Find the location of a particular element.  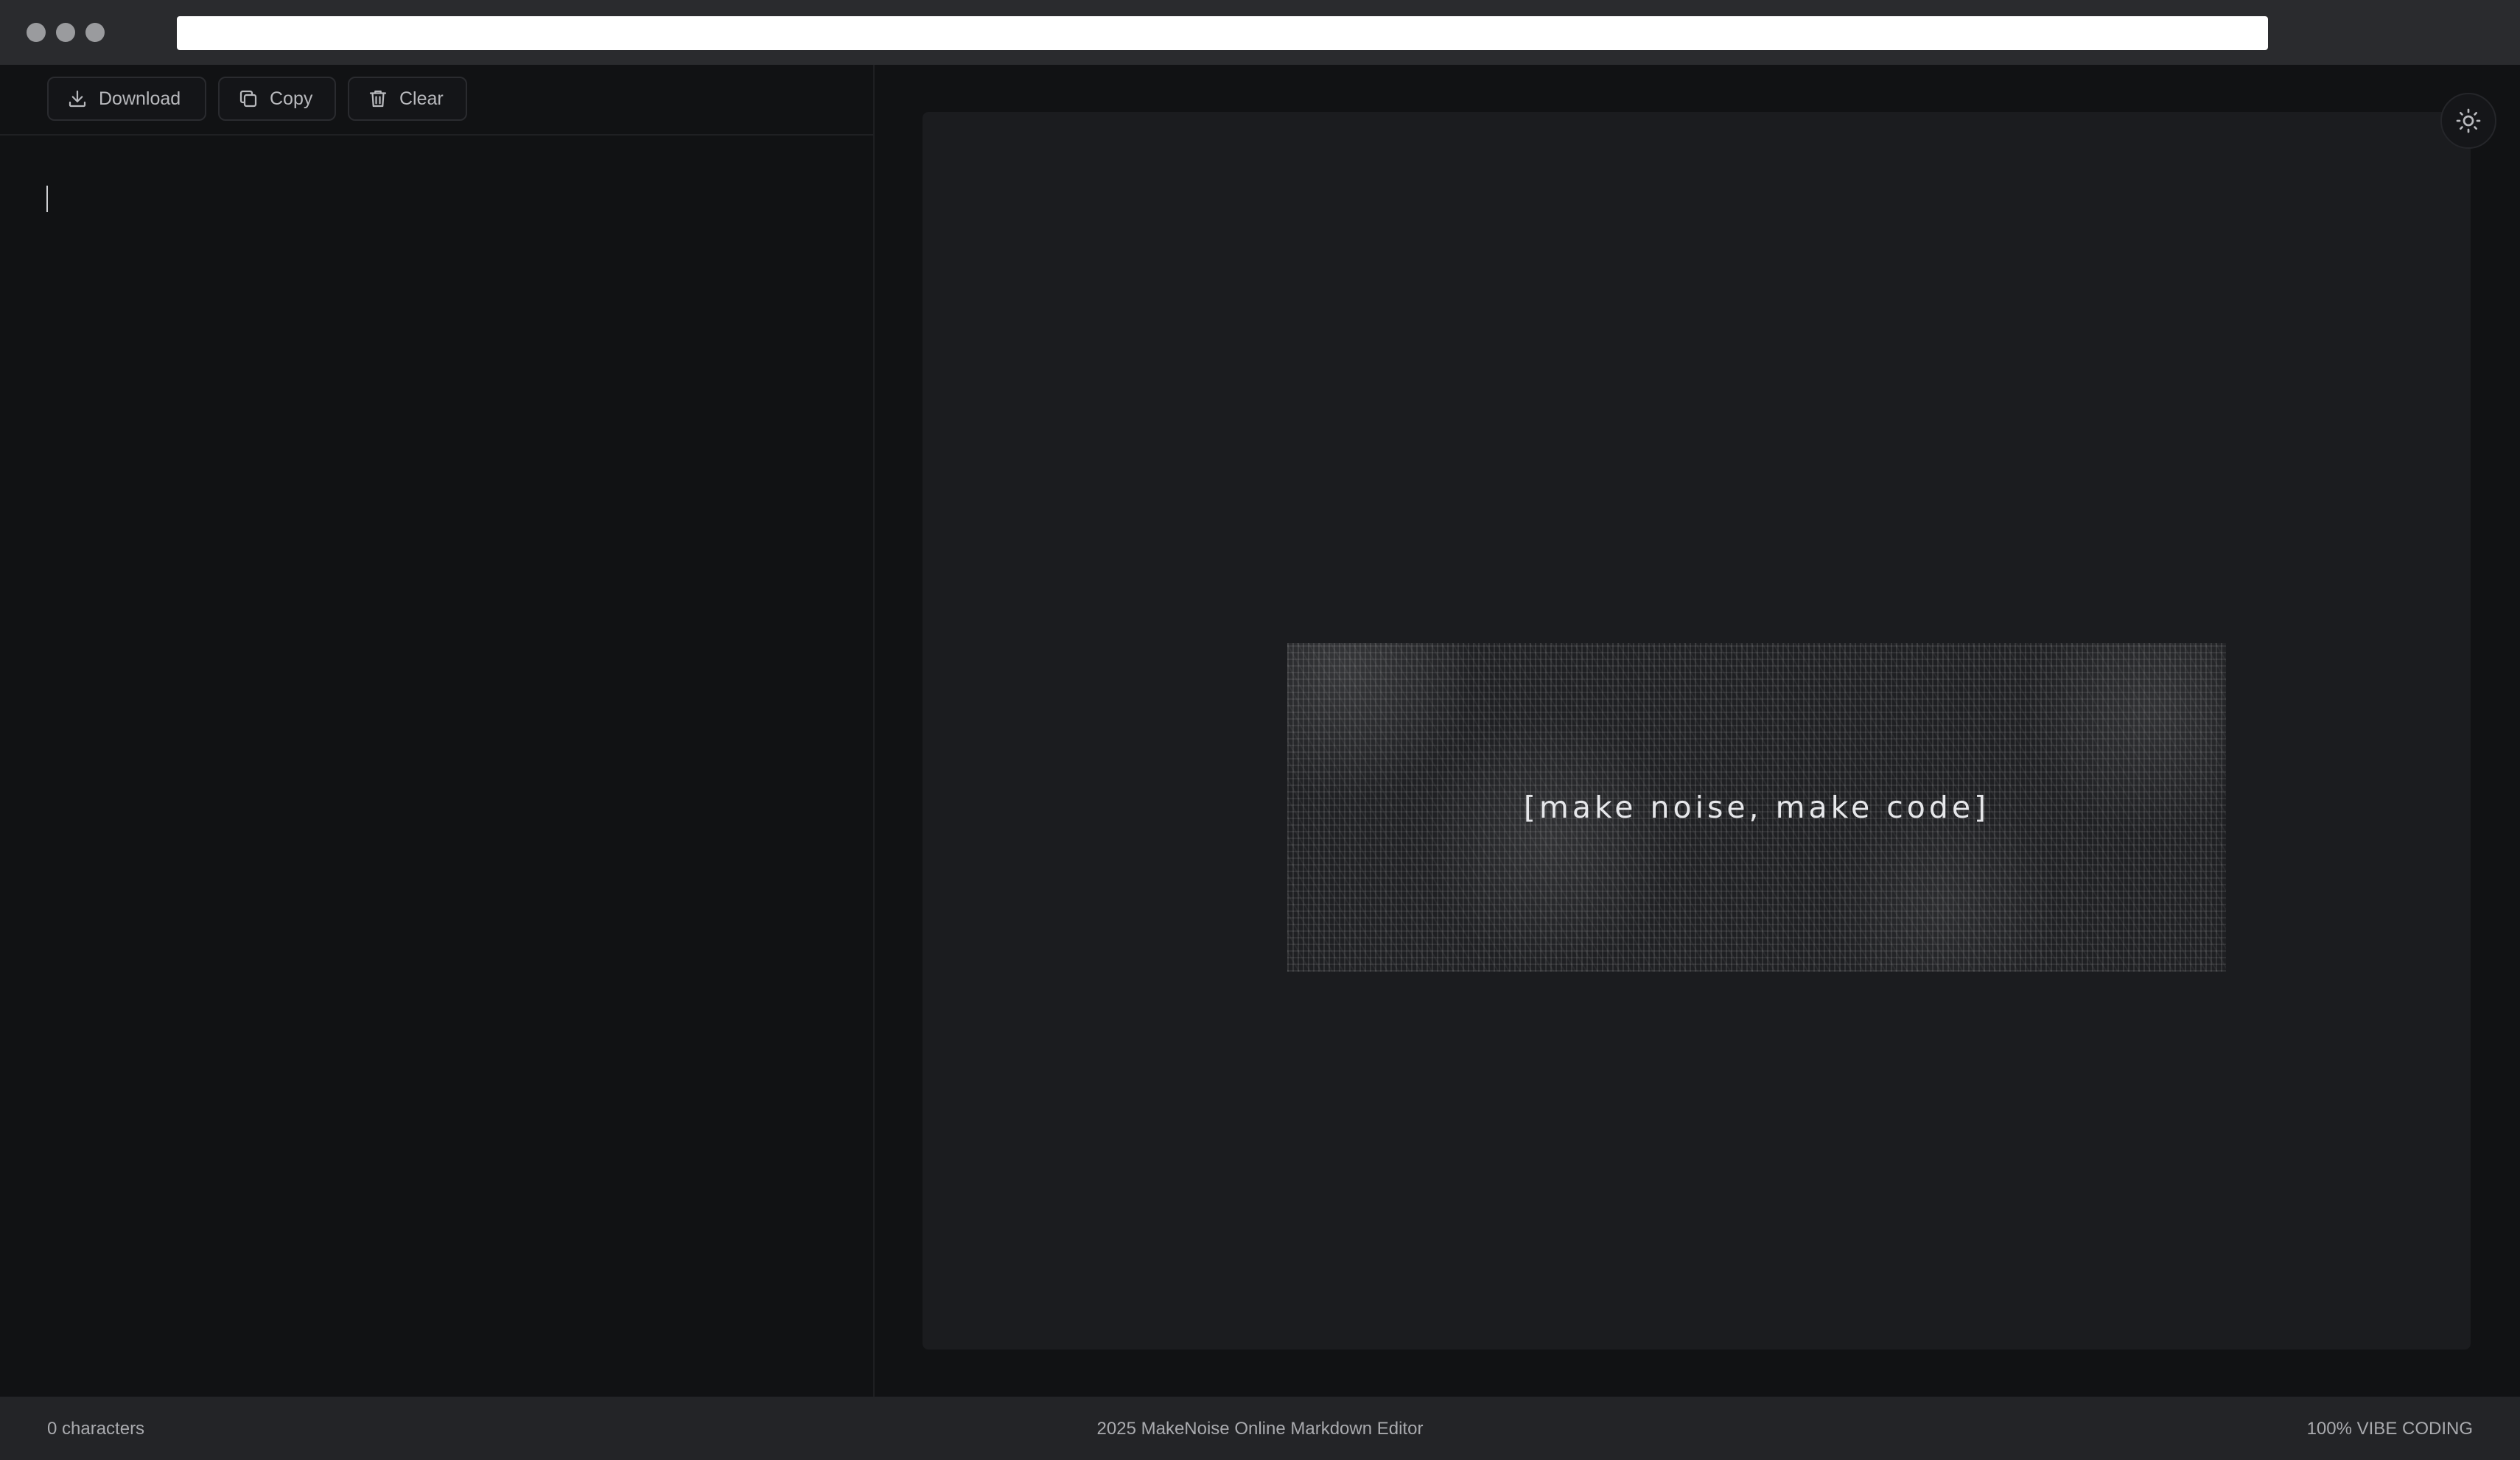

download-icon is located at coordinates (77, 99).